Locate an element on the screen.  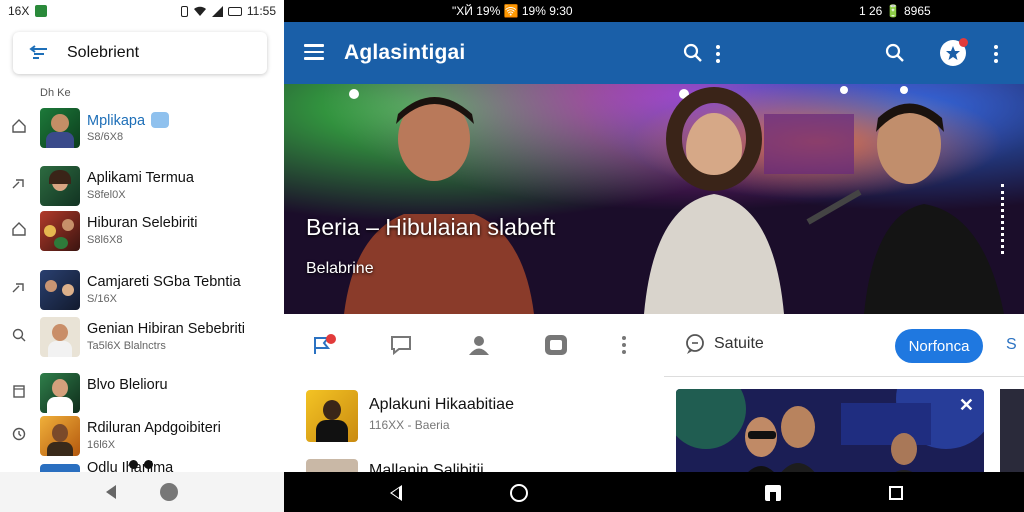
page-indicator is located at coordinates (141, 469).